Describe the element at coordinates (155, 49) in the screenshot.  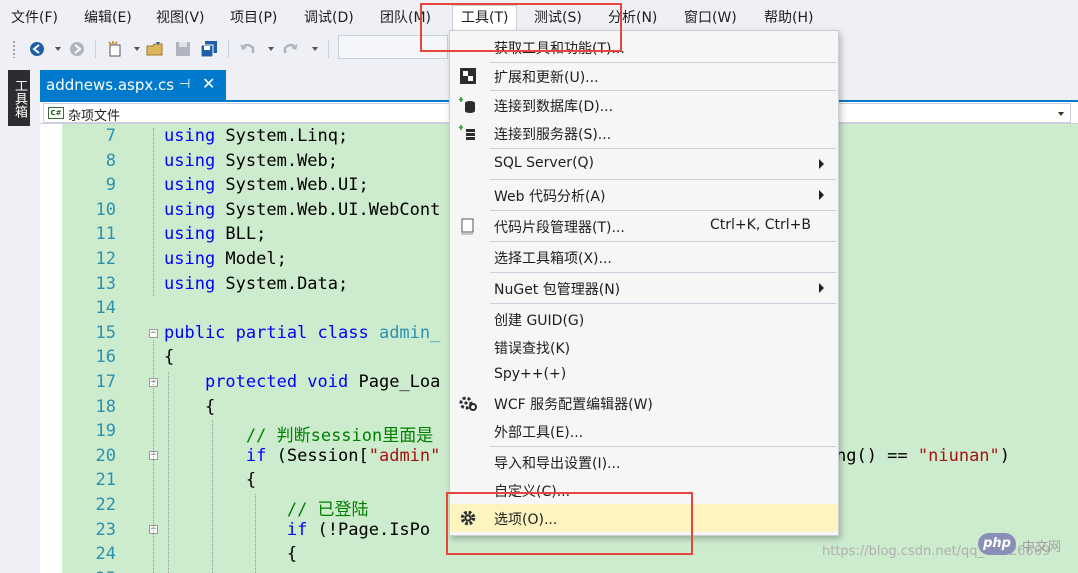
I see `open-folder-icon` at that location.